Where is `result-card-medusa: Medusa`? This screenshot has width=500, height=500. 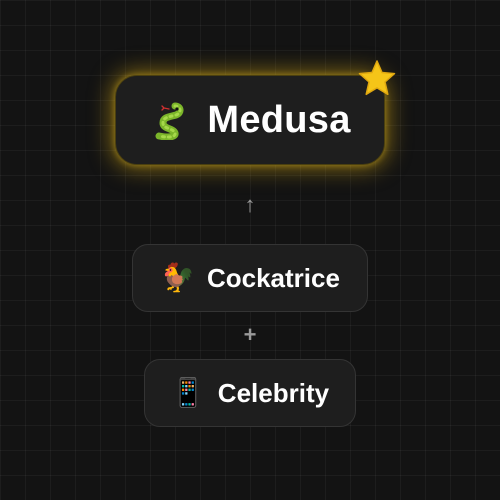
result-card-medusa: Medusa is located at coordinates (250, 120).